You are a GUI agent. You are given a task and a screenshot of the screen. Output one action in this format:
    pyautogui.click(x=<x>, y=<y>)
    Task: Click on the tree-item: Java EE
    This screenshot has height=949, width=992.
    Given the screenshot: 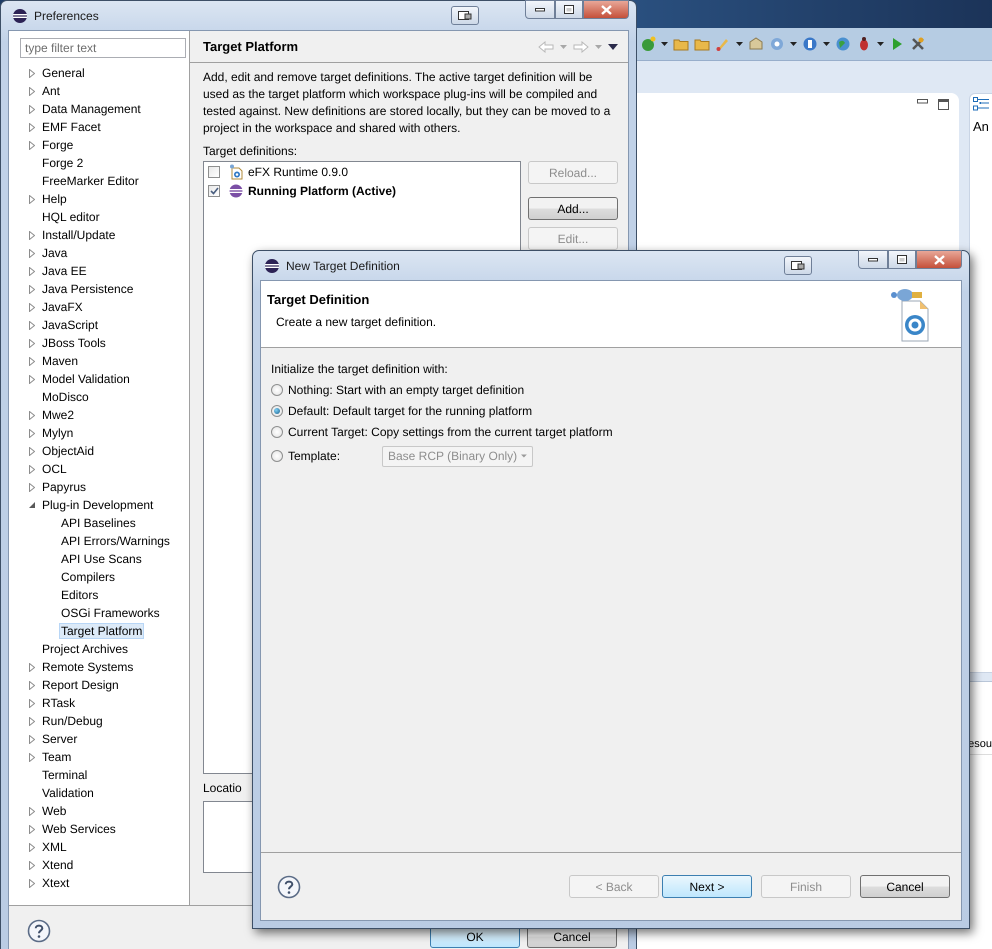 What is the action you would take?
    pyautogui.click(x=64, y=271)
    